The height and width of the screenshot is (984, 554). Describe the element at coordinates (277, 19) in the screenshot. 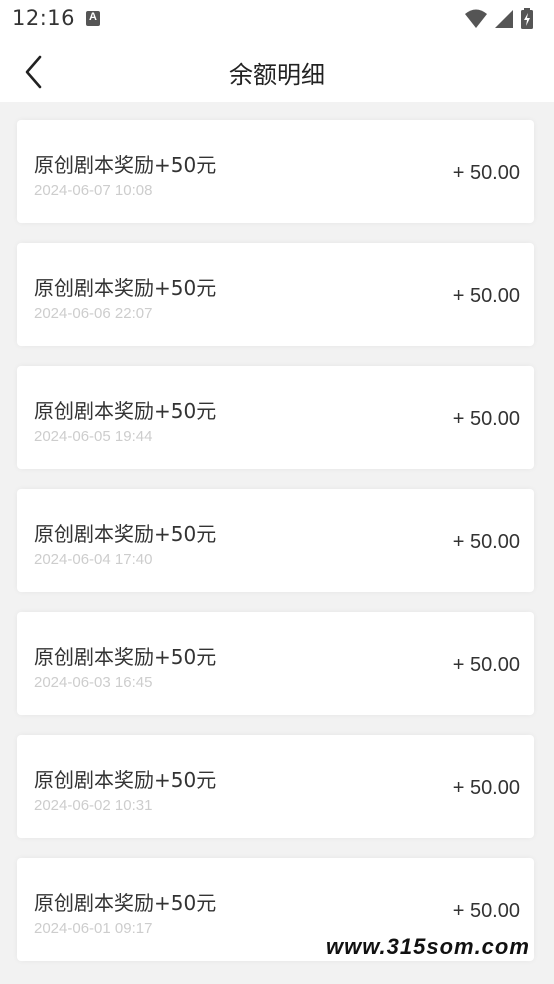

I see `status-bar: 12:16` at that location.